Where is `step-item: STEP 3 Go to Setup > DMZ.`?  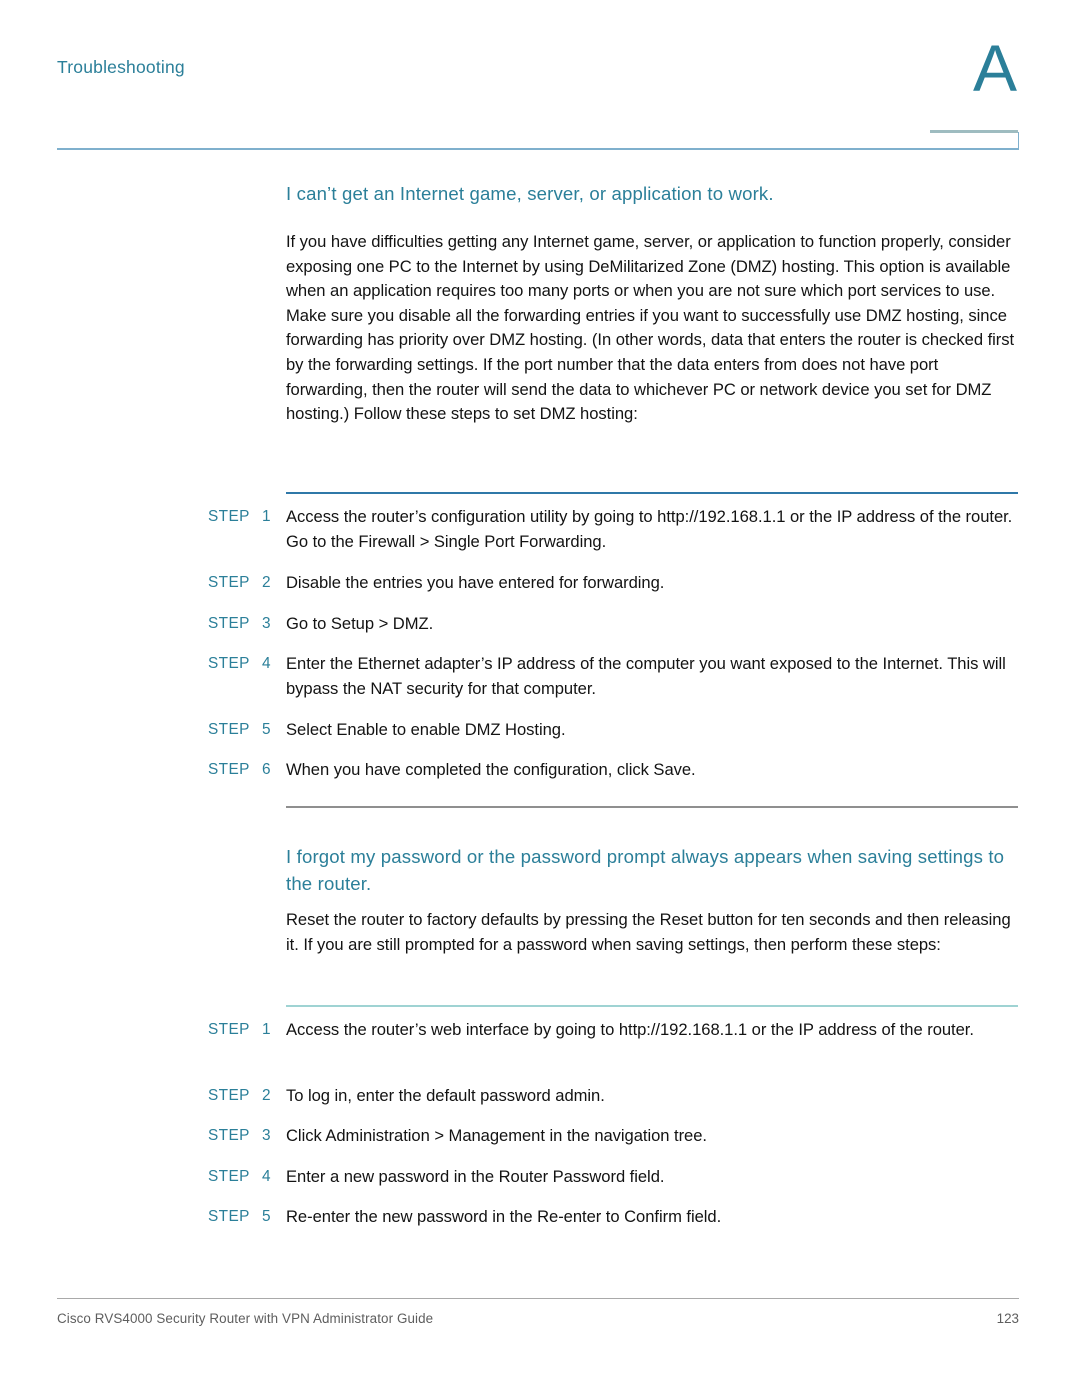 step-item: STEP 3 Go to Setup > DMZ. is located at coordinates (540, 624).